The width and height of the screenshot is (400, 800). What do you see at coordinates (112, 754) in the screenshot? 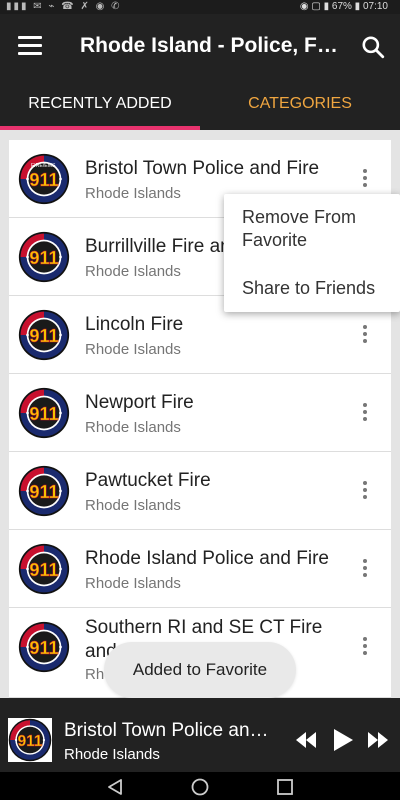
I see `player-subtitle: Rhode Islands` at bounding box center [112, 754].